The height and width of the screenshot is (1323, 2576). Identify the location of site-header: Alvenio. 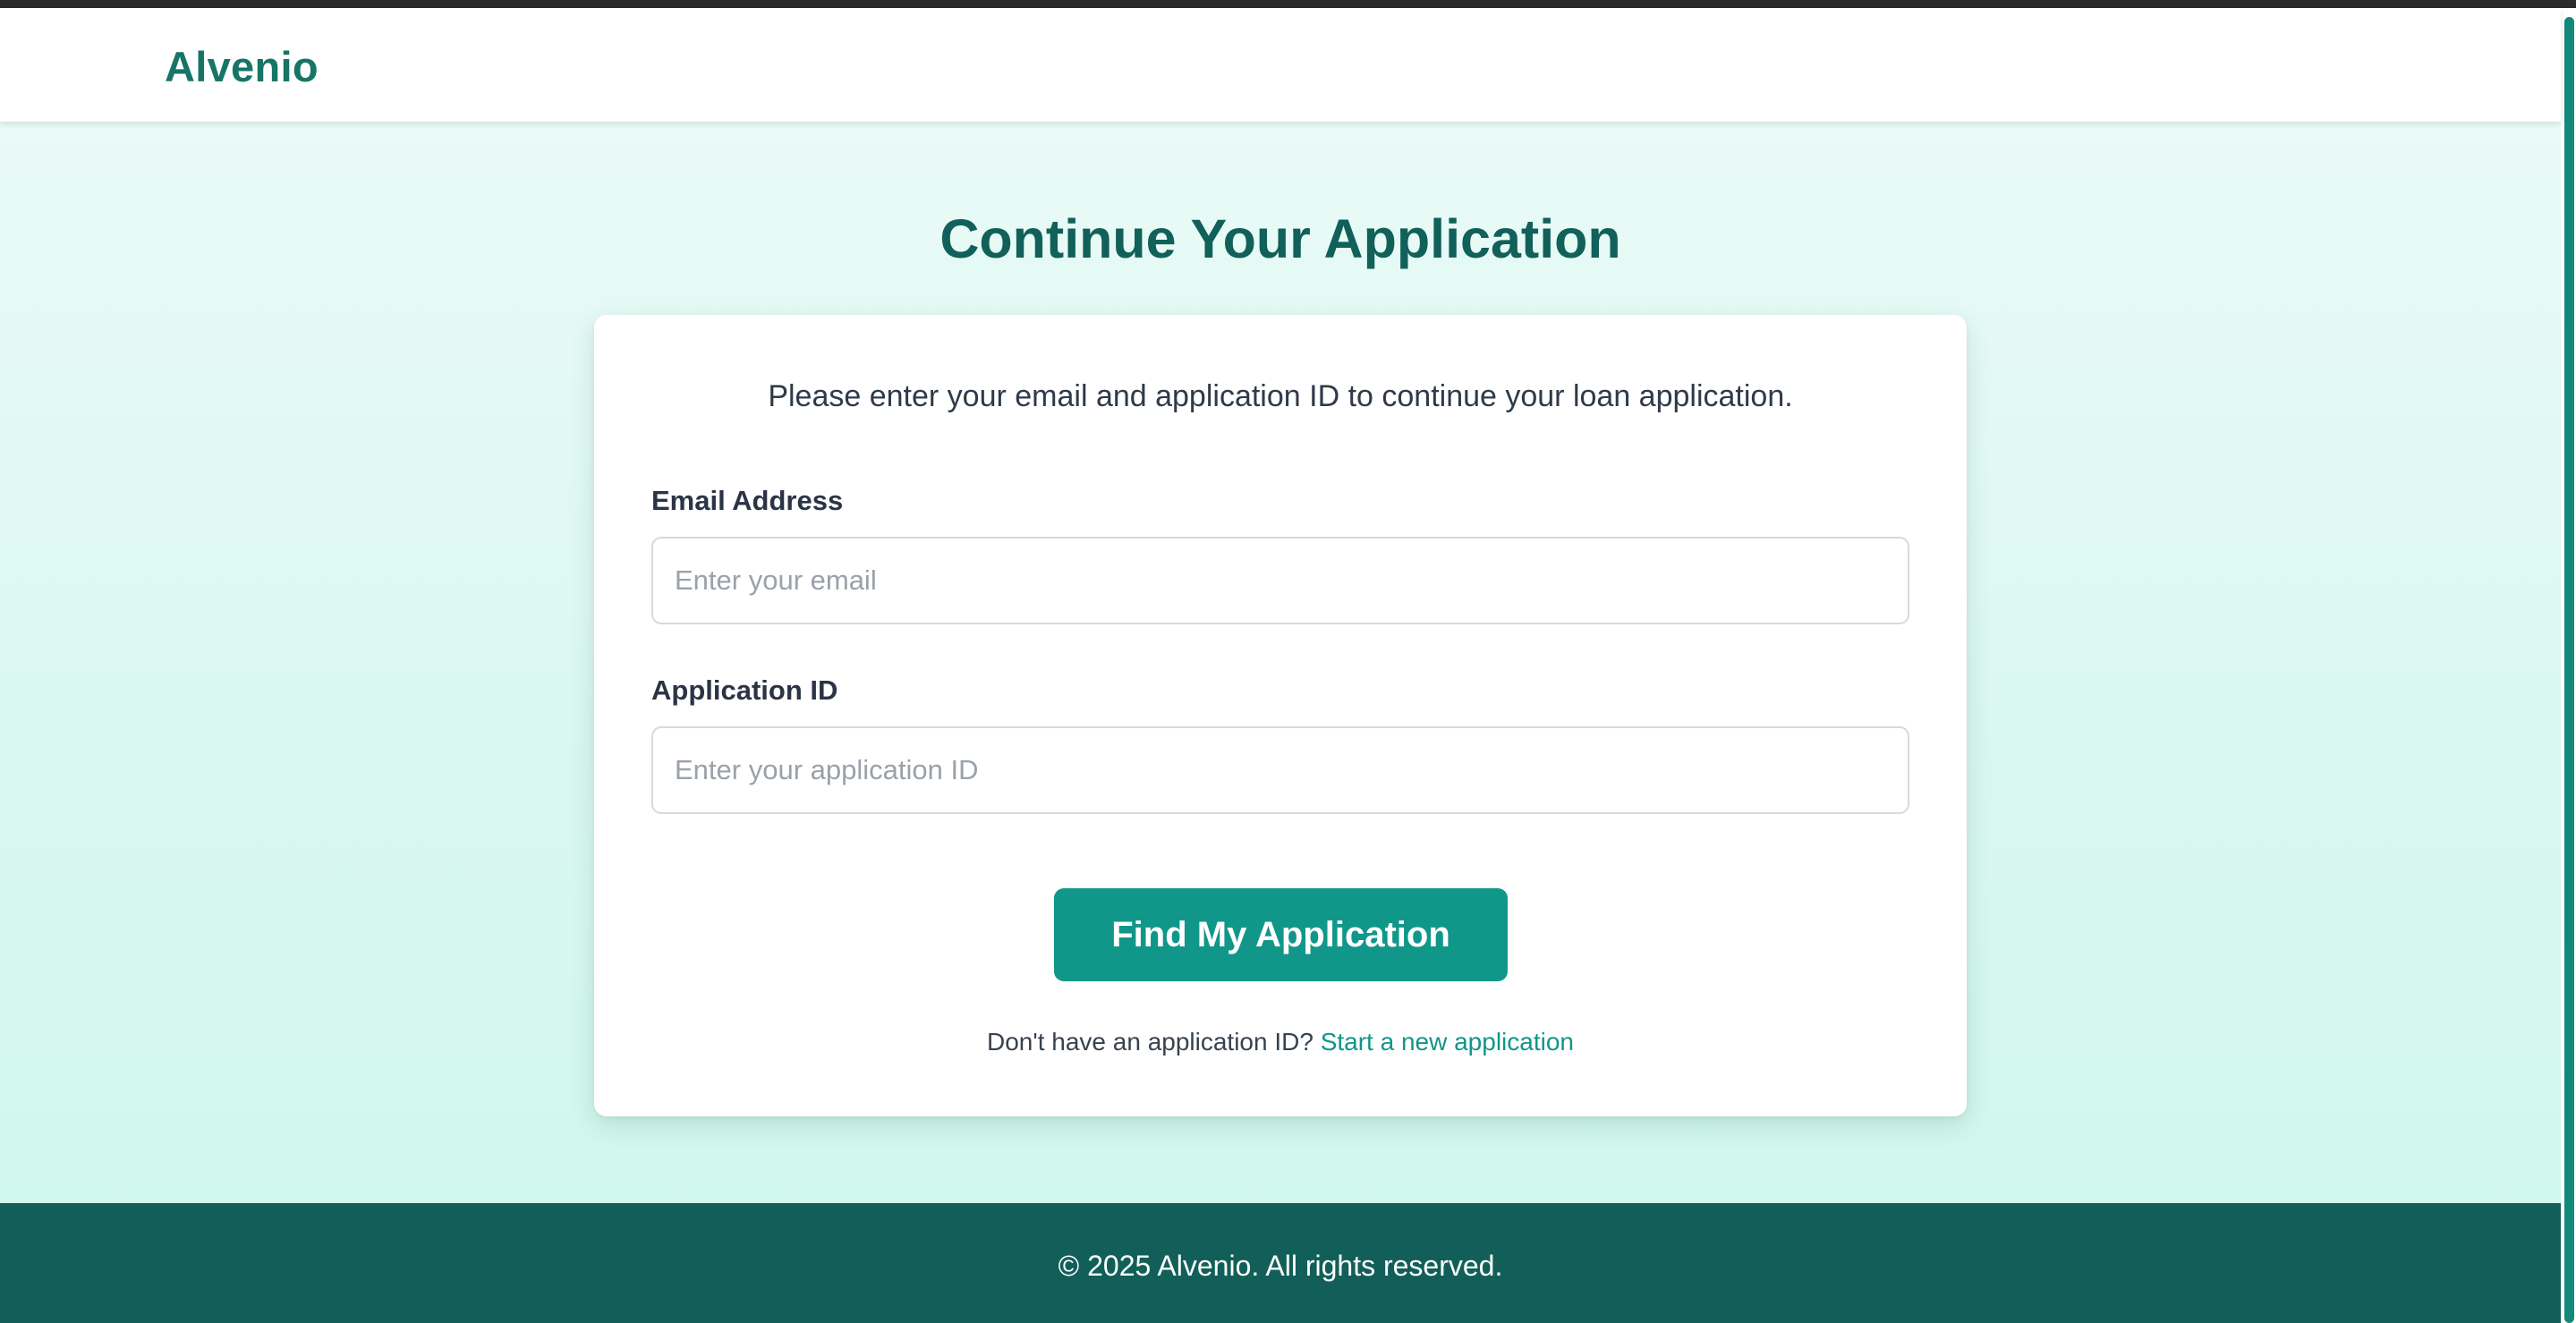
(1280, 65).